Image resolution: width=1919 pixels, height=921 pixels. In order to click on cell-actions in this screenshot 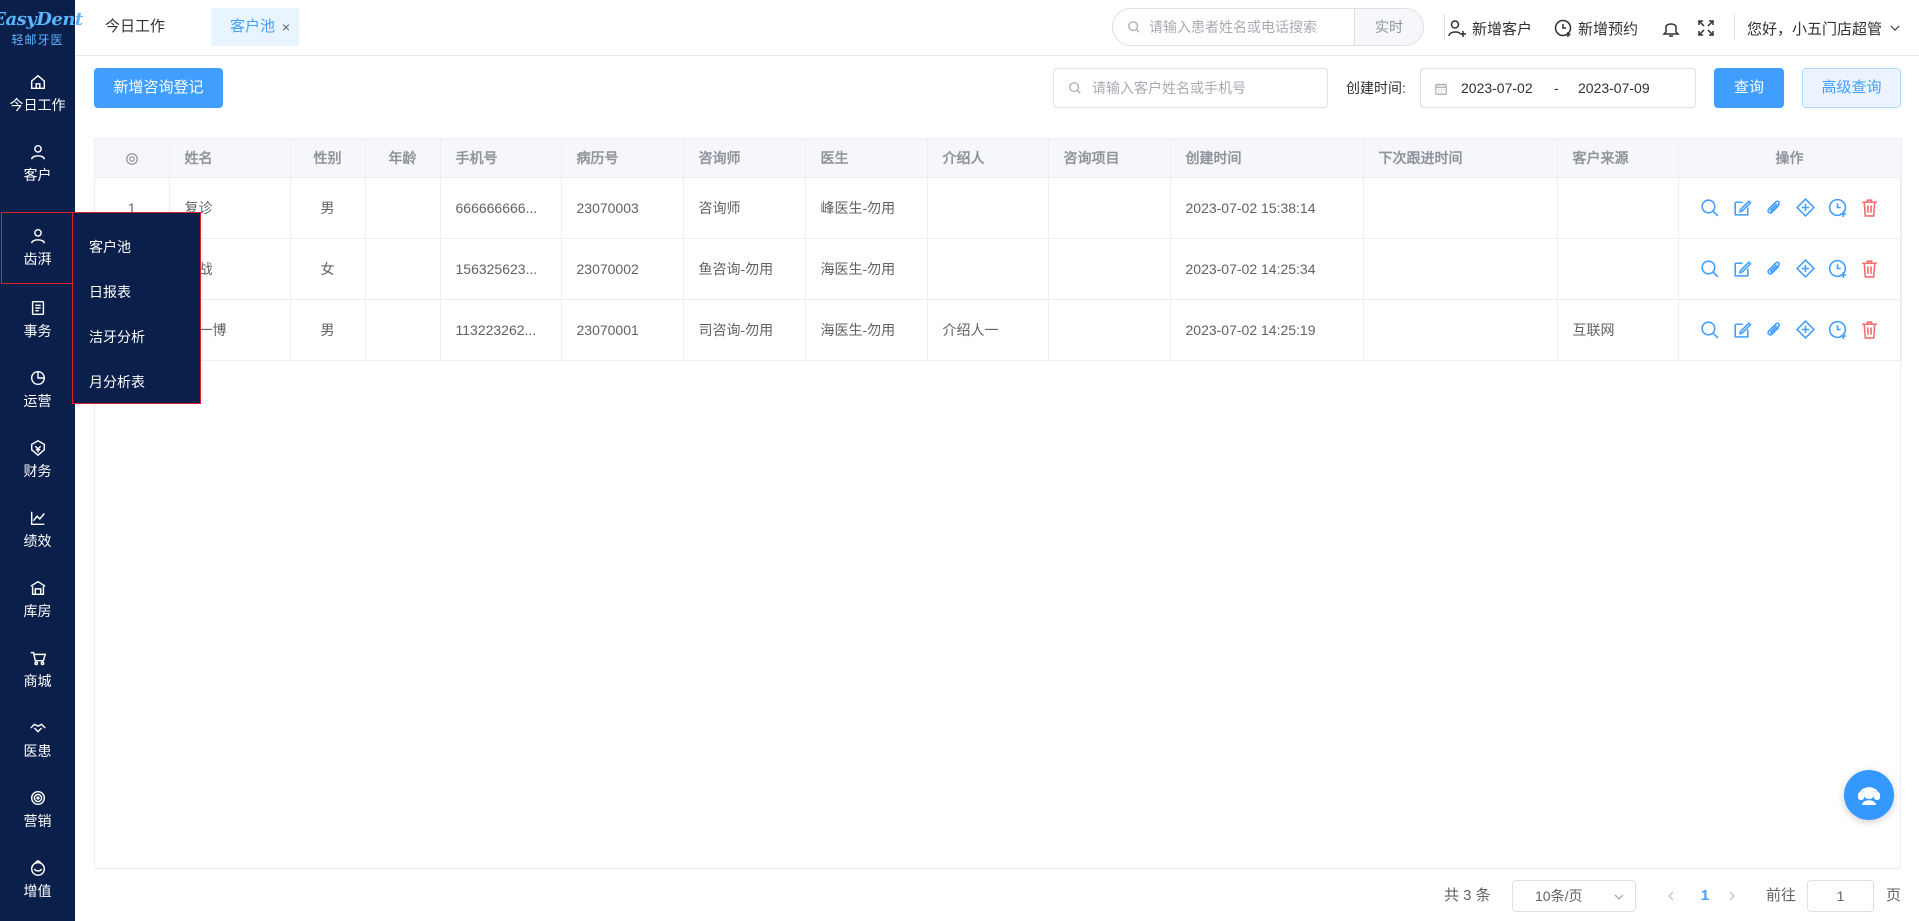, I will do `click(1790, 269)`.